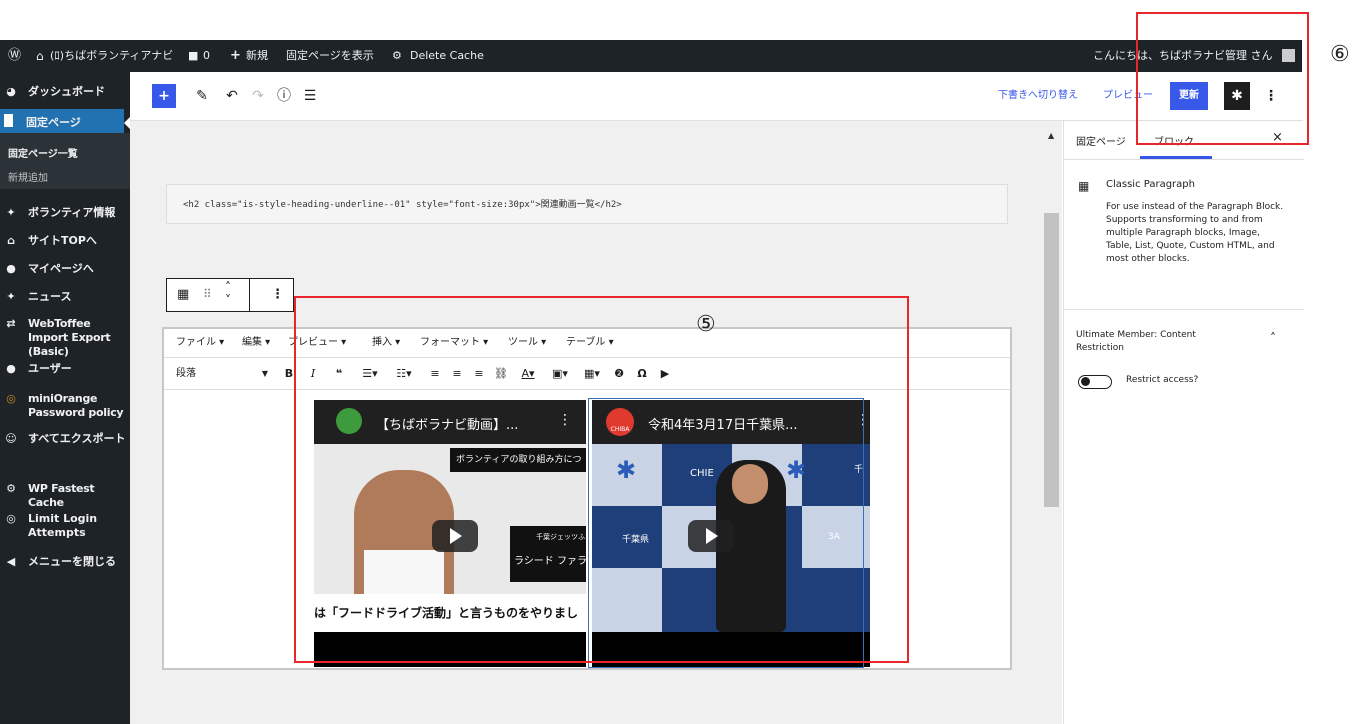  Describe the element at coordinates (11, 438) in the screenshot. I see `export-icon: ☺` at that location.